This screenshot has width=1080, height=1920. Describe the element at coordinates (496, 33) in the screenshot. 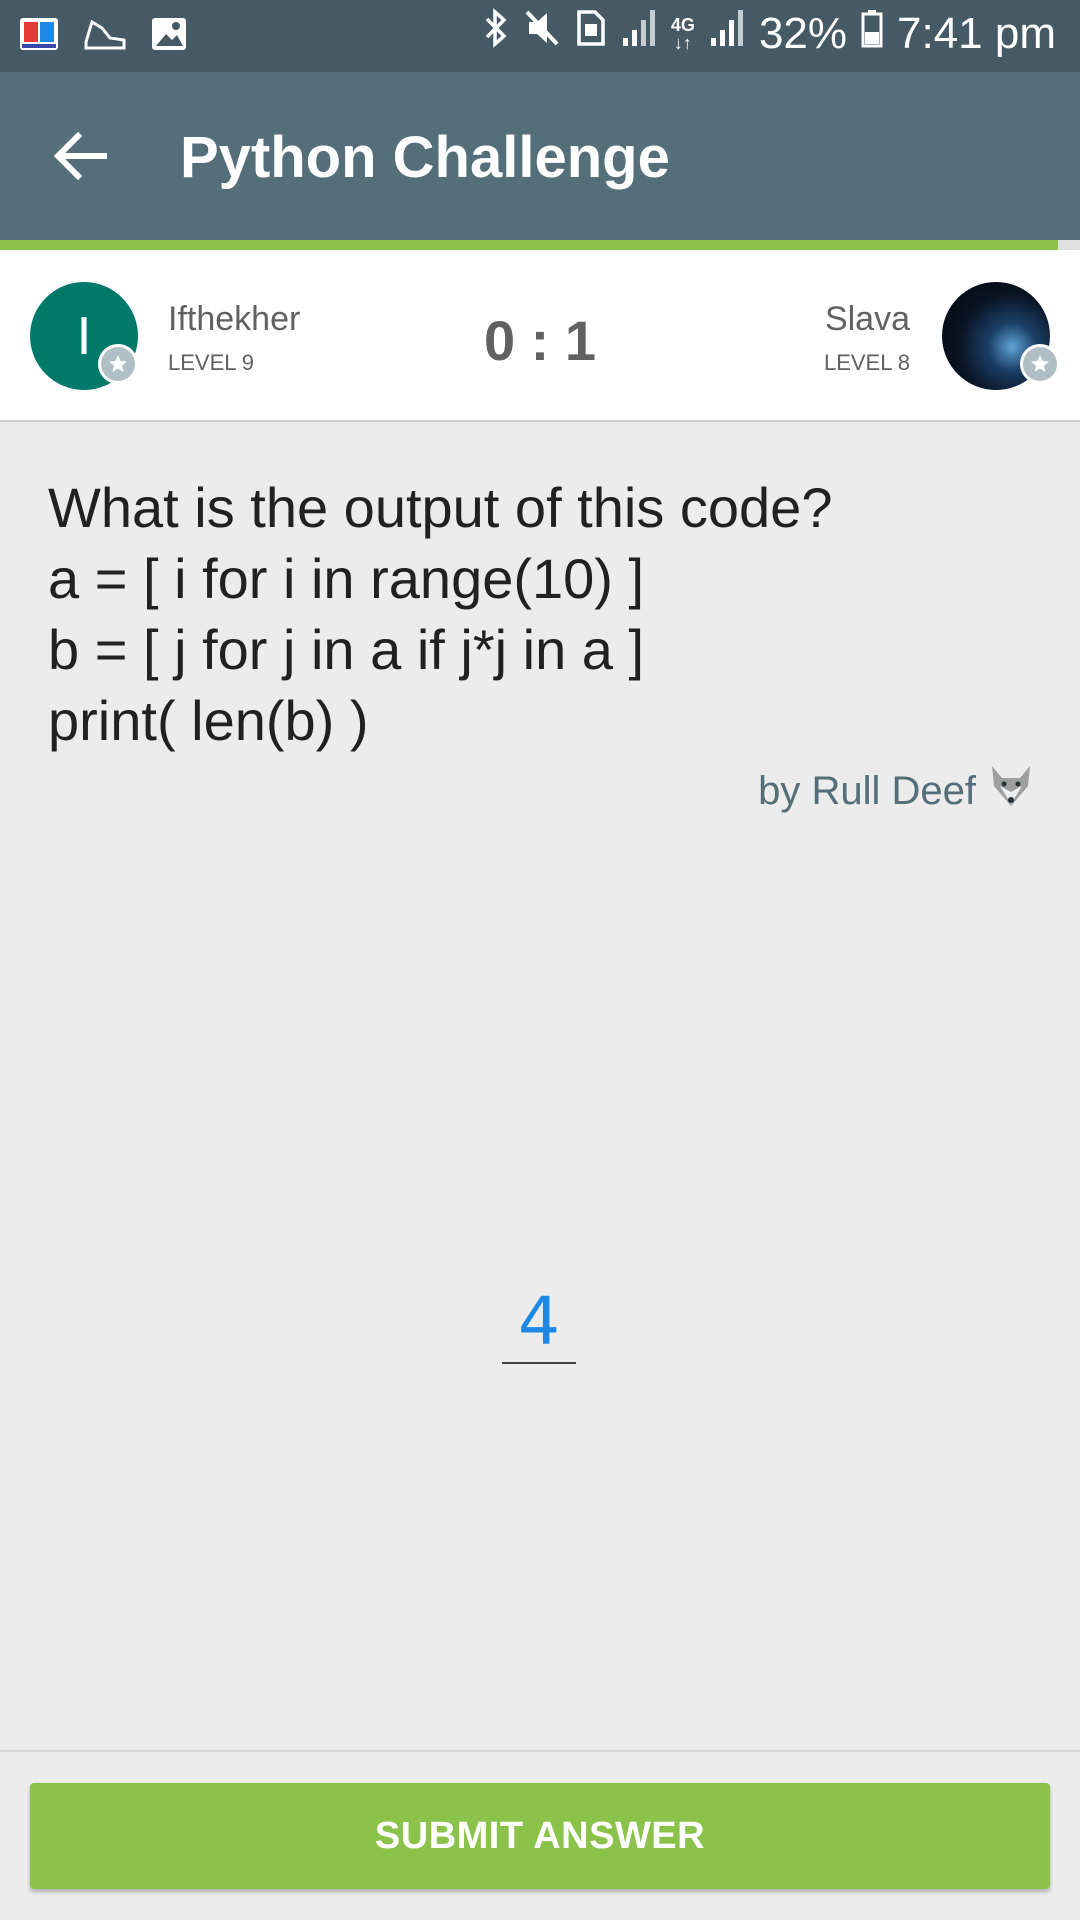

I see `bluetooth-icon` at that location.